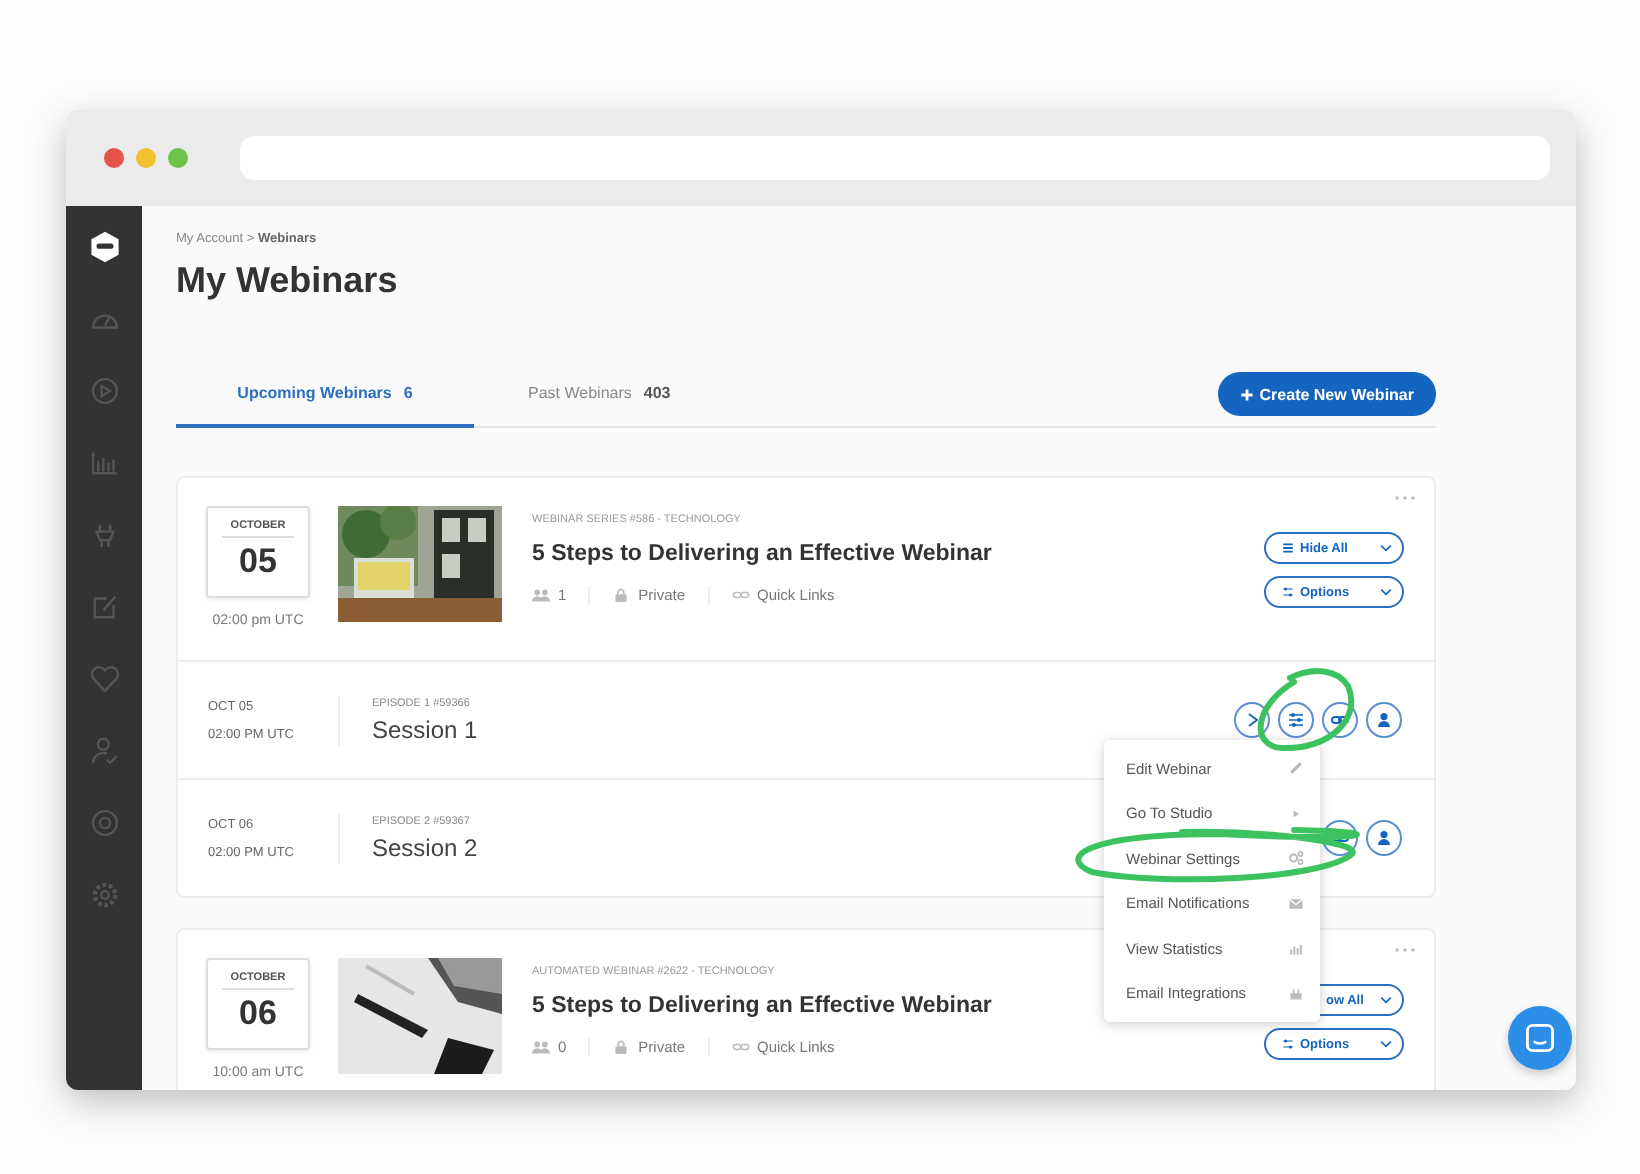  Describe the element at coordinates (599, 395) in the screenshot. I see `tab: Past Webinars 403` at that location.